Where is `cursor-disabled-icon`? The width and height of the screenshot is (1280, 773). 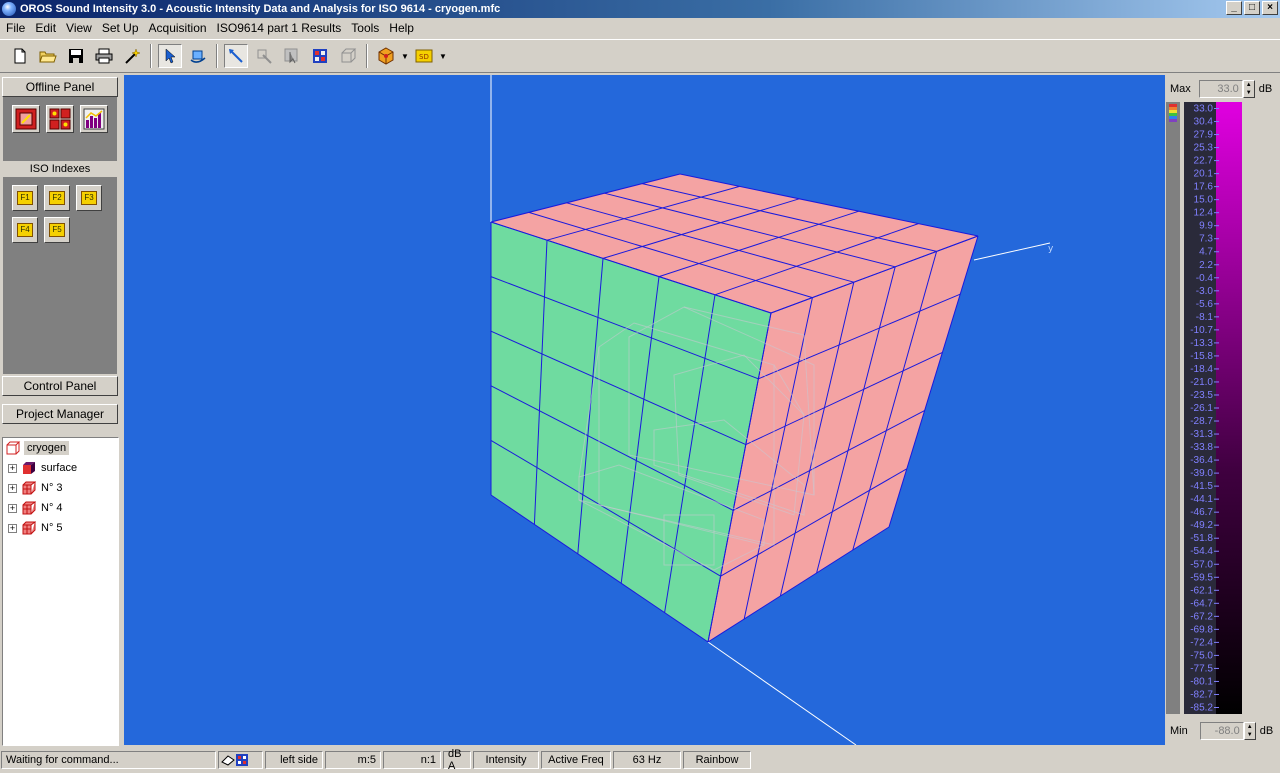
cursor-disabled-icon is located at coordinates (292, 56).